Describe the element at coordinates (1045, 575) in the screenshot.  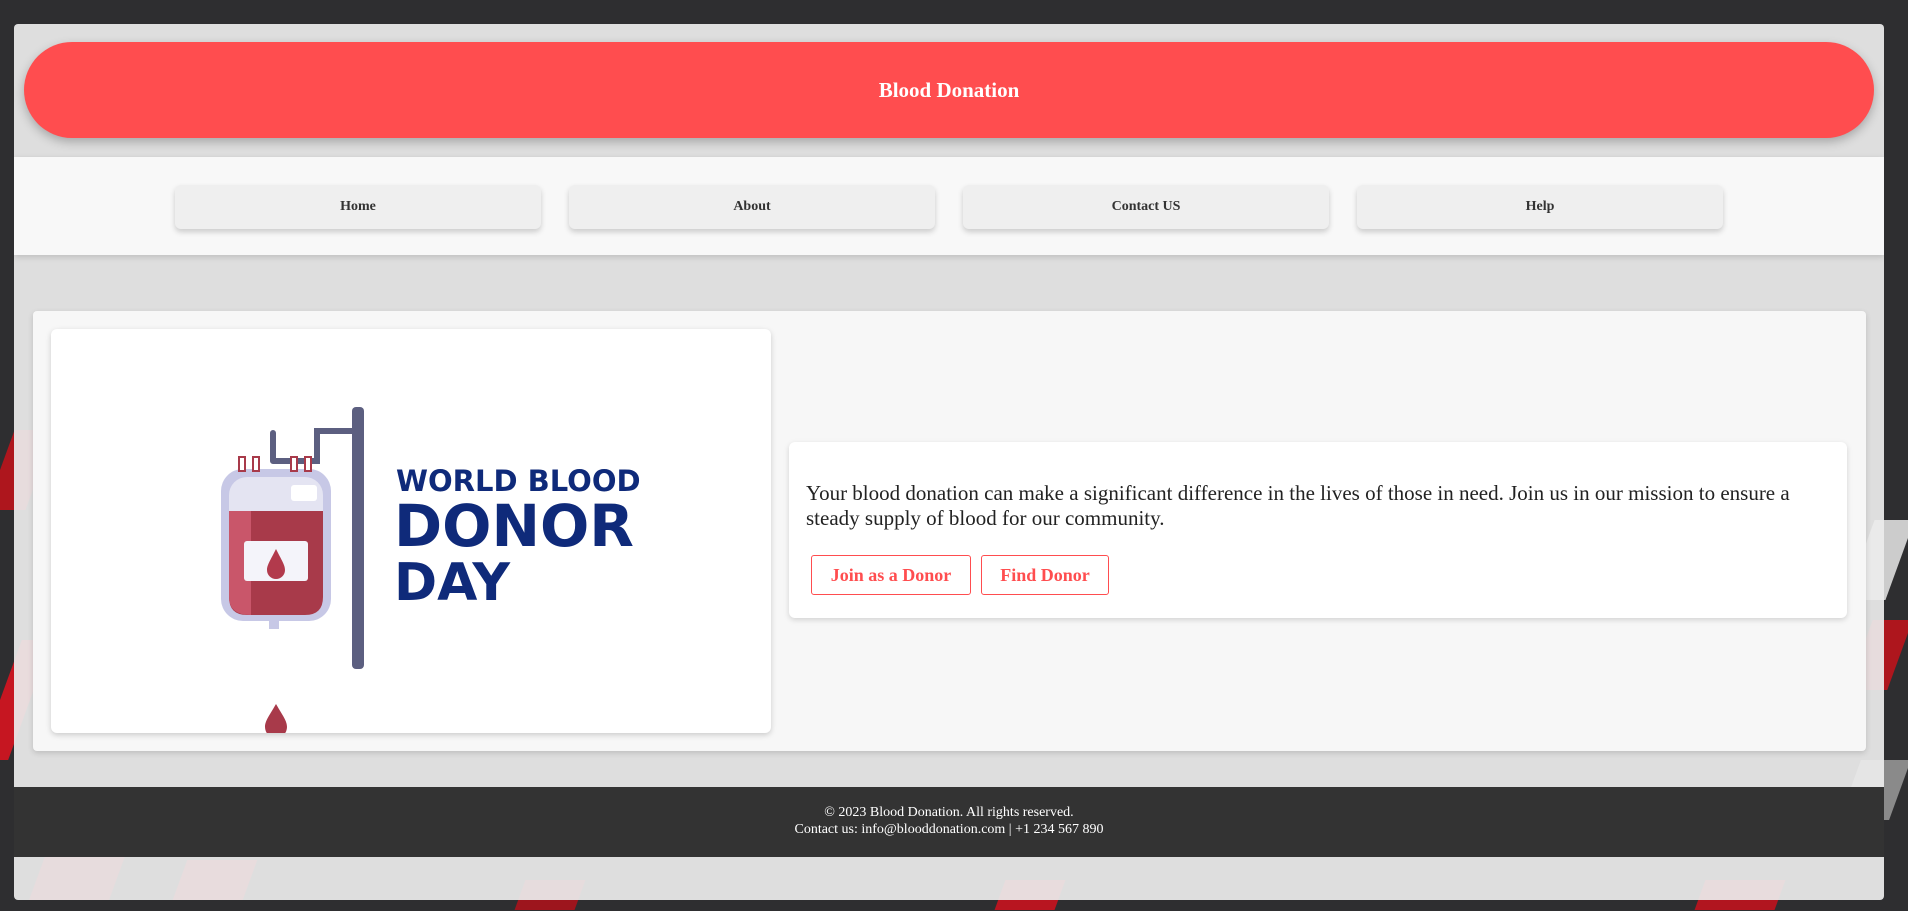
I see `find-donor-button: Find Donor` at that location.